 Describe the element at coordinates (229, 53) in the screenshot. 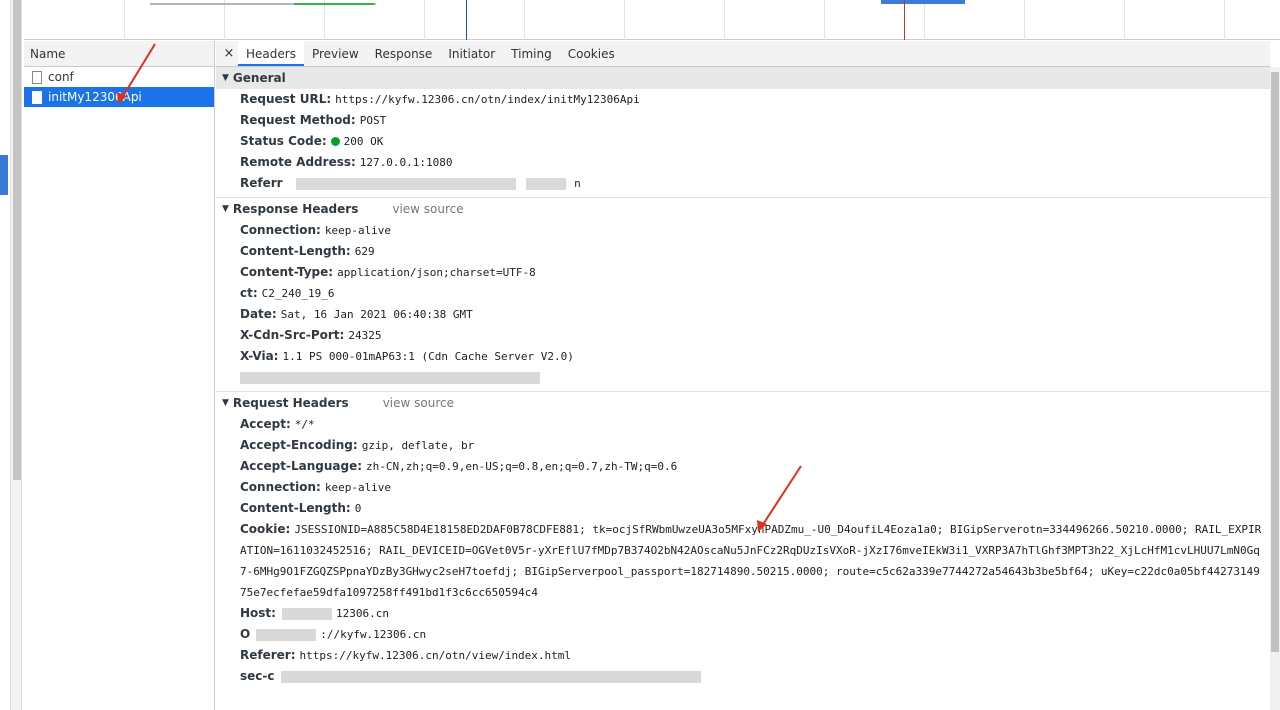

I see `close-icon: ×` at that location.